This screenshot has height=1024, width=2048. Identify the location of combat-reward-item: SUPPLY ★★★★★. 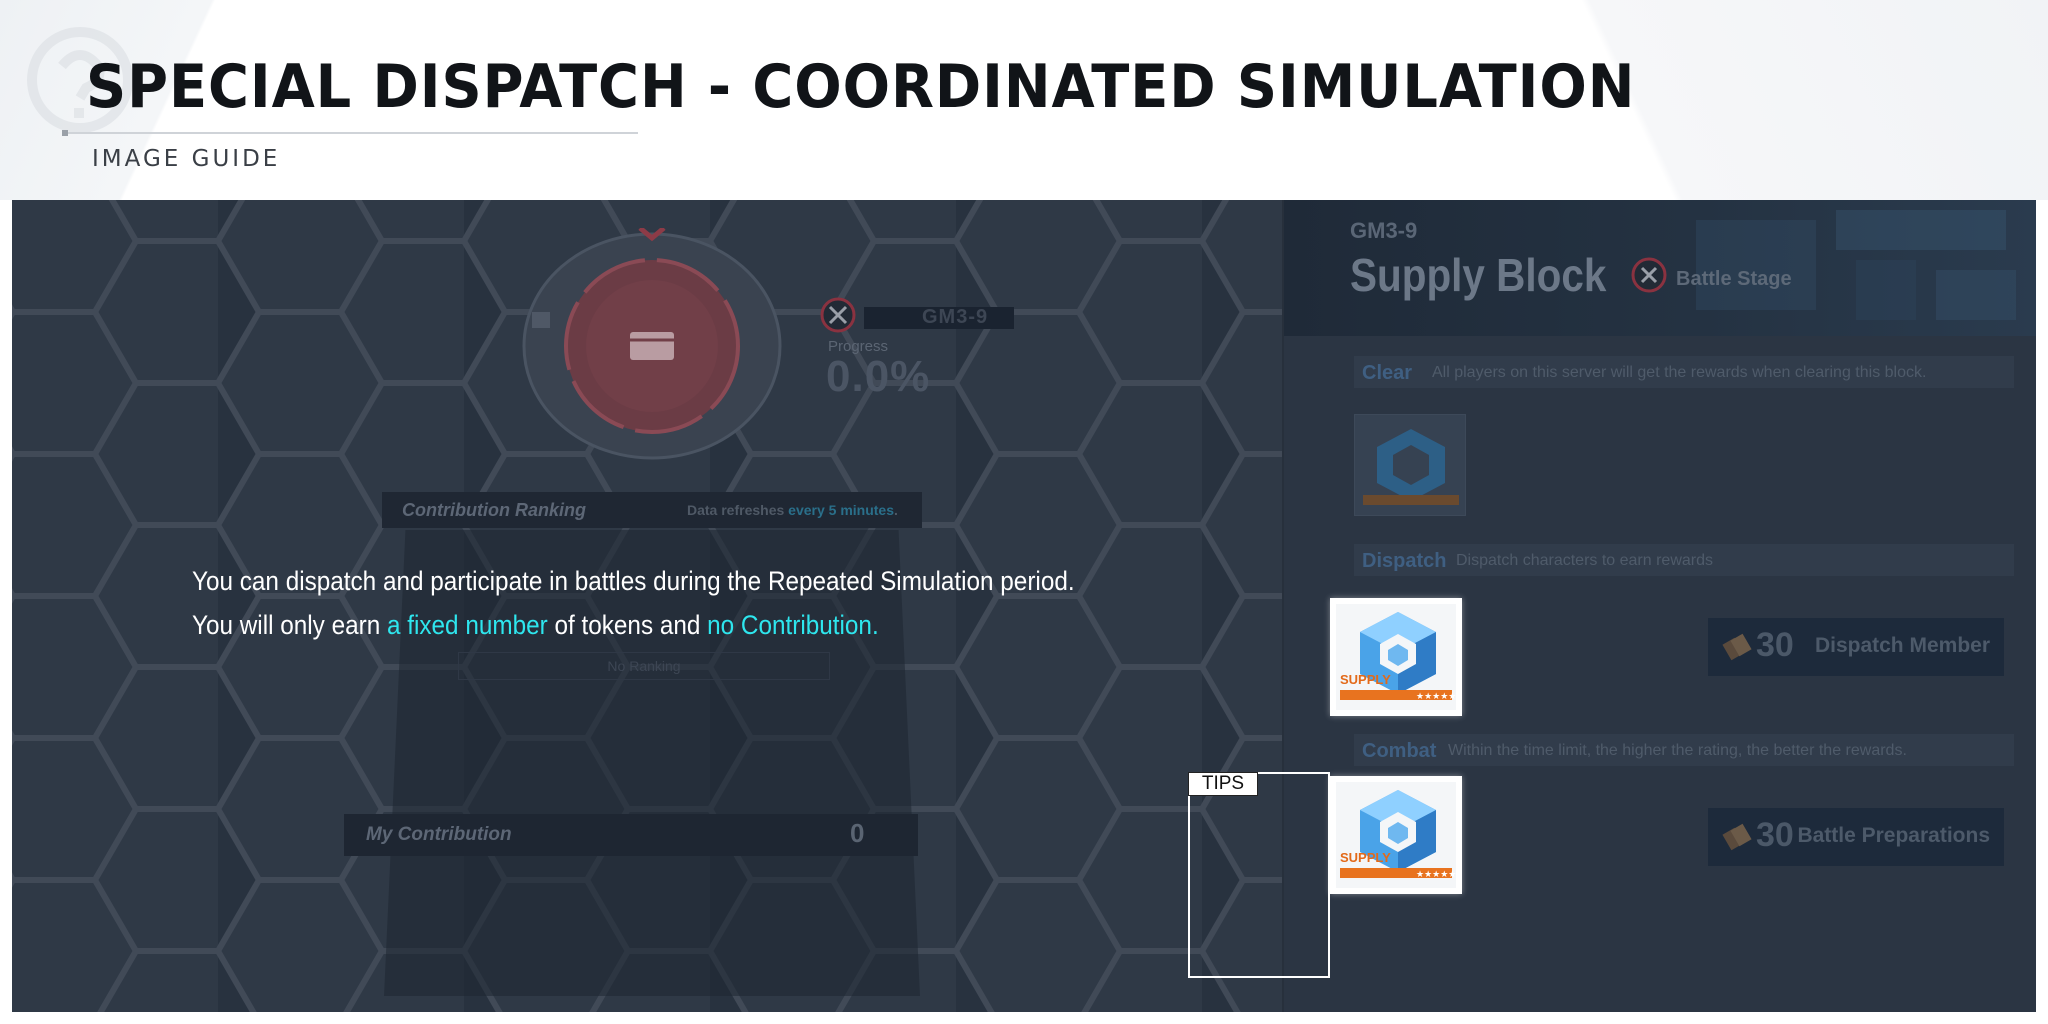
(1396, 835).